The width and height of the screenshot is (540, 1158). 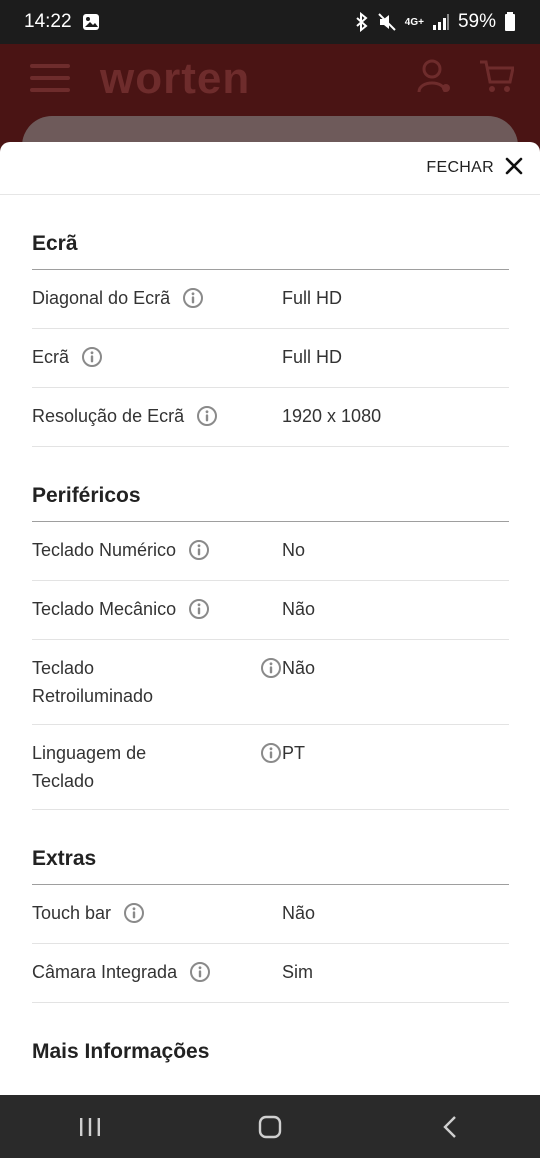 What do you see at coordinates (157, 767) in the screenshot?
I see `spec-label: Linguagem de Teclado` at bounding box center [157, 767].